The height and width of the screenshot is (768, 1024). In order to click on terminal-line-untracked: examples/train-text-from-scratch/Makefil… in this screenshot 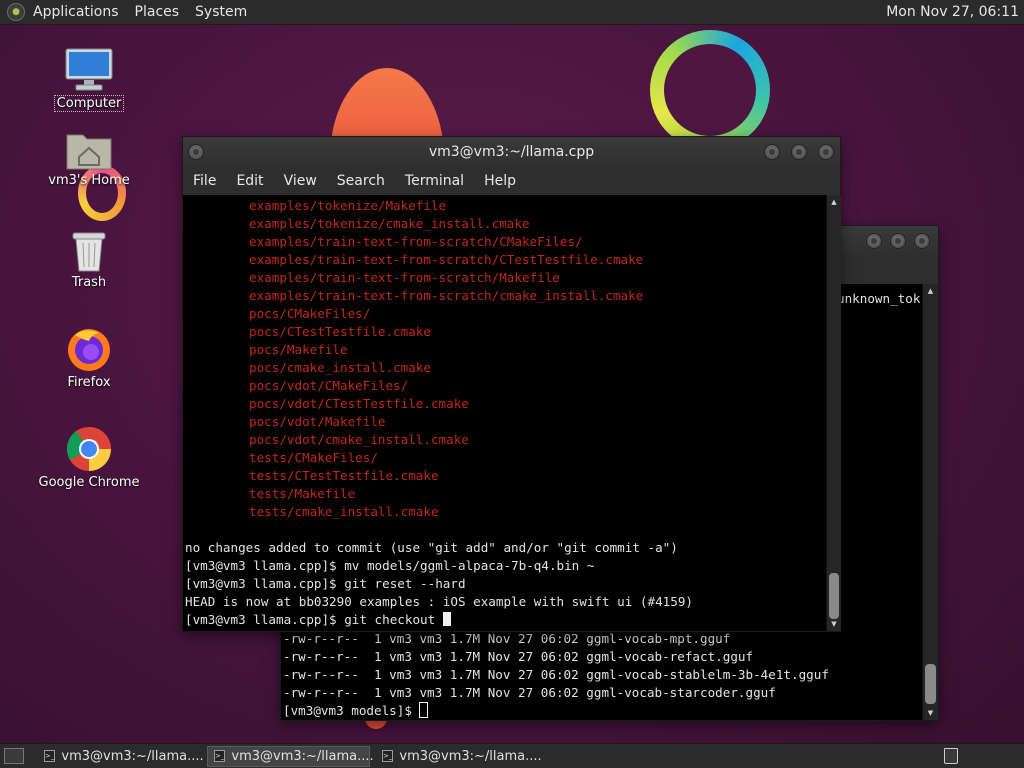, I will do `click(404, 277)`.